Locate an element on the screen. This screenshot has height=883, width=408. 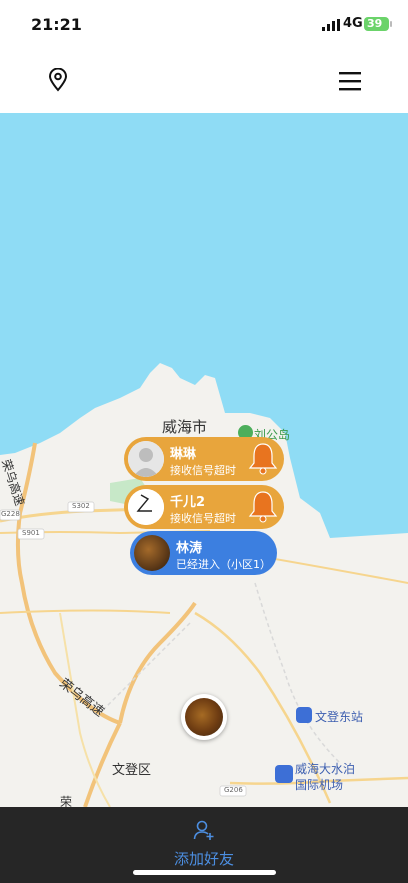
status-time: 21:21 is located at coordinates (56, 24).